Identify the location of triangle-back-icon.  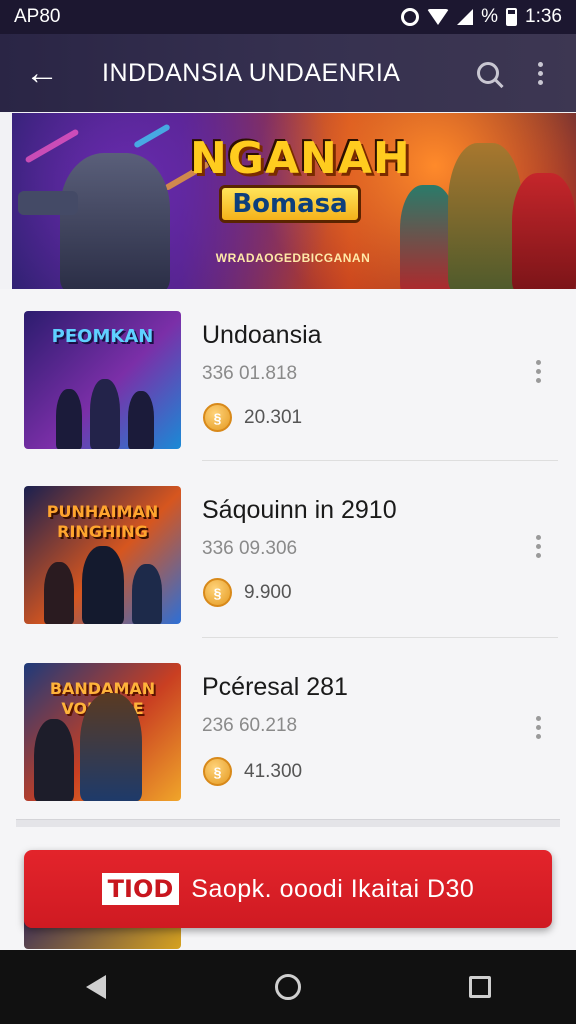
(96, 987).